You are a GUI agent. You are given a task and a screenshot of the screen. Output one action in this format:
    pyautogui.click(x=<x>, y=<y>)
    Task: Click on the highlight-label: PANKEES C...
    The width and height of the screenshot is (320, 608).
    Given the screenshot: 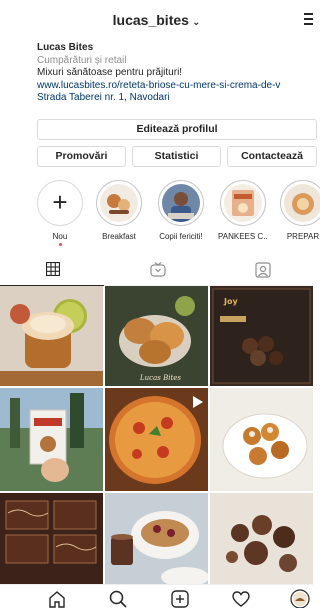 What is the action you would take?
    pyautogui.click(x=243, y=236)
    